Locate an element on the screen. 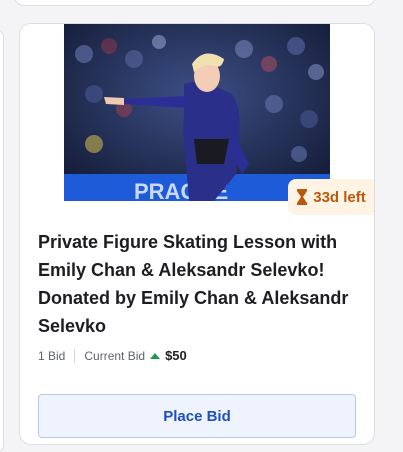 This screenshot has width=403, height=452. current-bid-value: $50 is located at coordinates (176, 355).